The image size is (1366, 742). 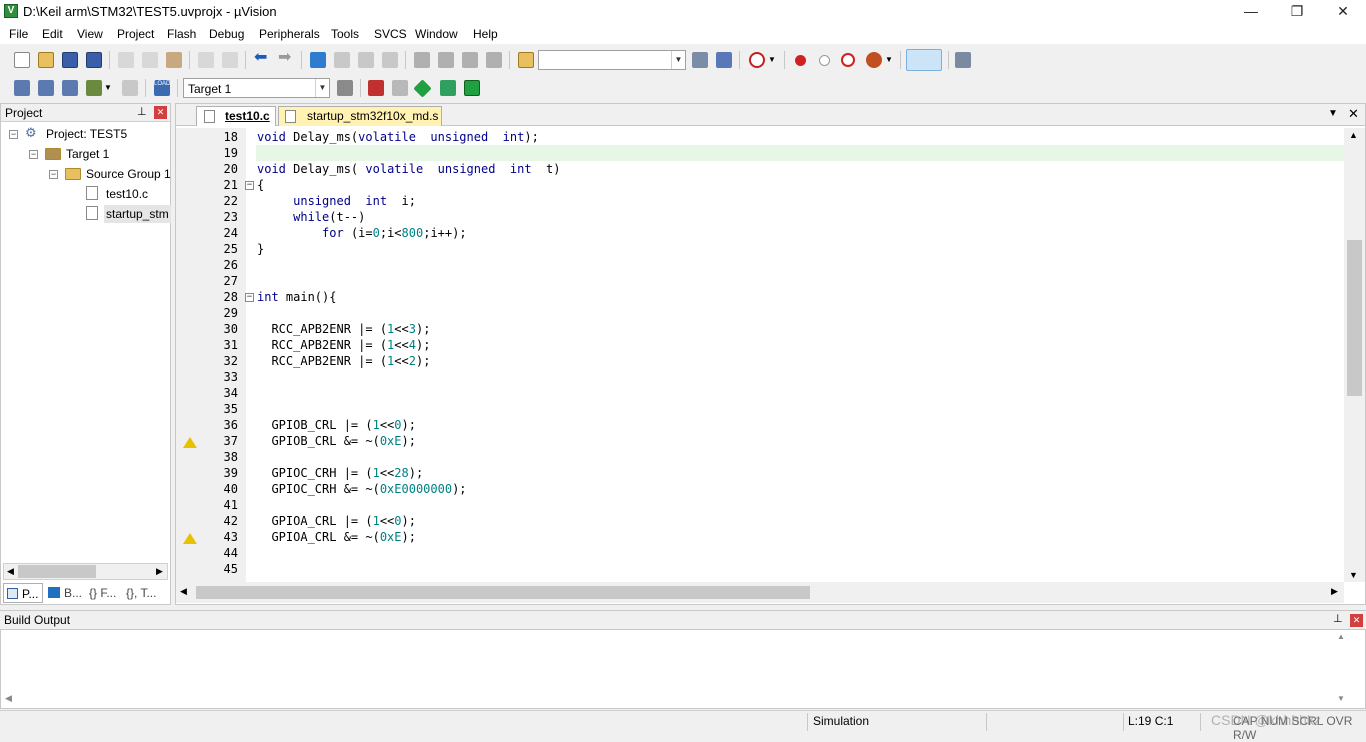 What do you see at coordinates (85, 571) in the screenshot?
I see `project-hscrollbar: ◀ ▶` at bounding box center [85, 571].